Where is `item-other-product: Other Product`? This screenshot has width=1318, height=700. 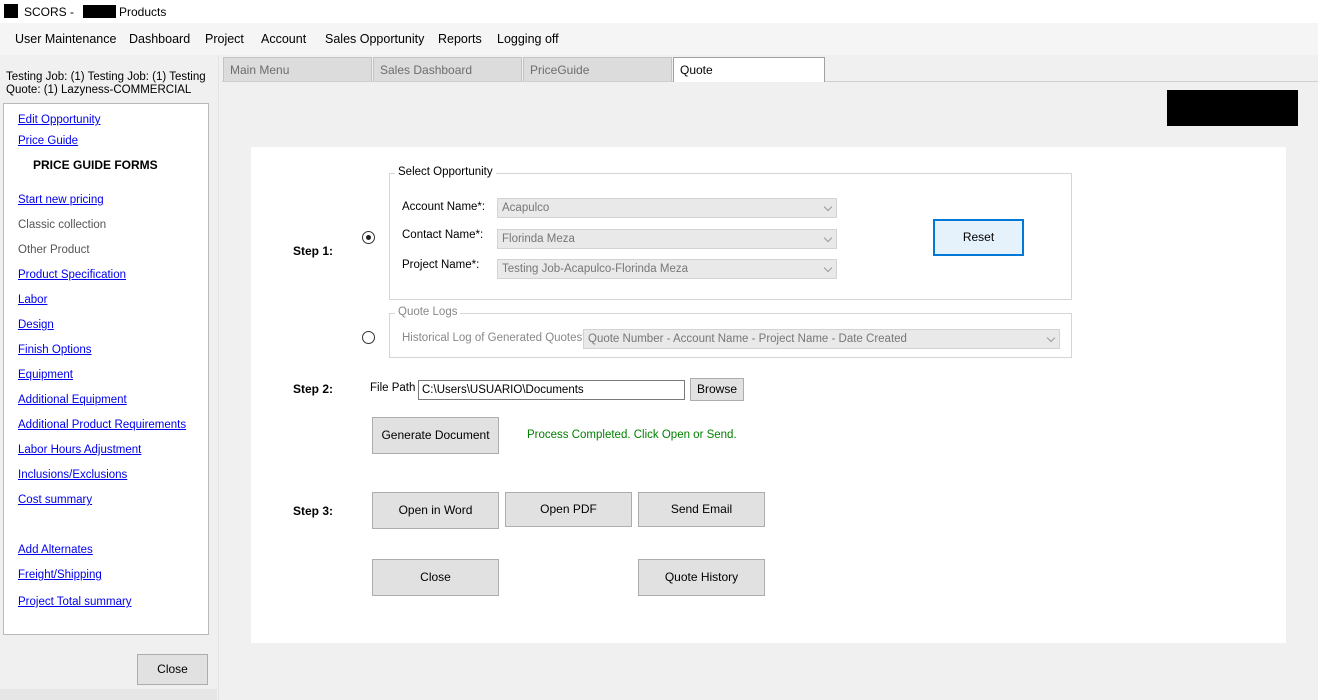 item-other-product: Other Product is located at coordinates (54, 250).